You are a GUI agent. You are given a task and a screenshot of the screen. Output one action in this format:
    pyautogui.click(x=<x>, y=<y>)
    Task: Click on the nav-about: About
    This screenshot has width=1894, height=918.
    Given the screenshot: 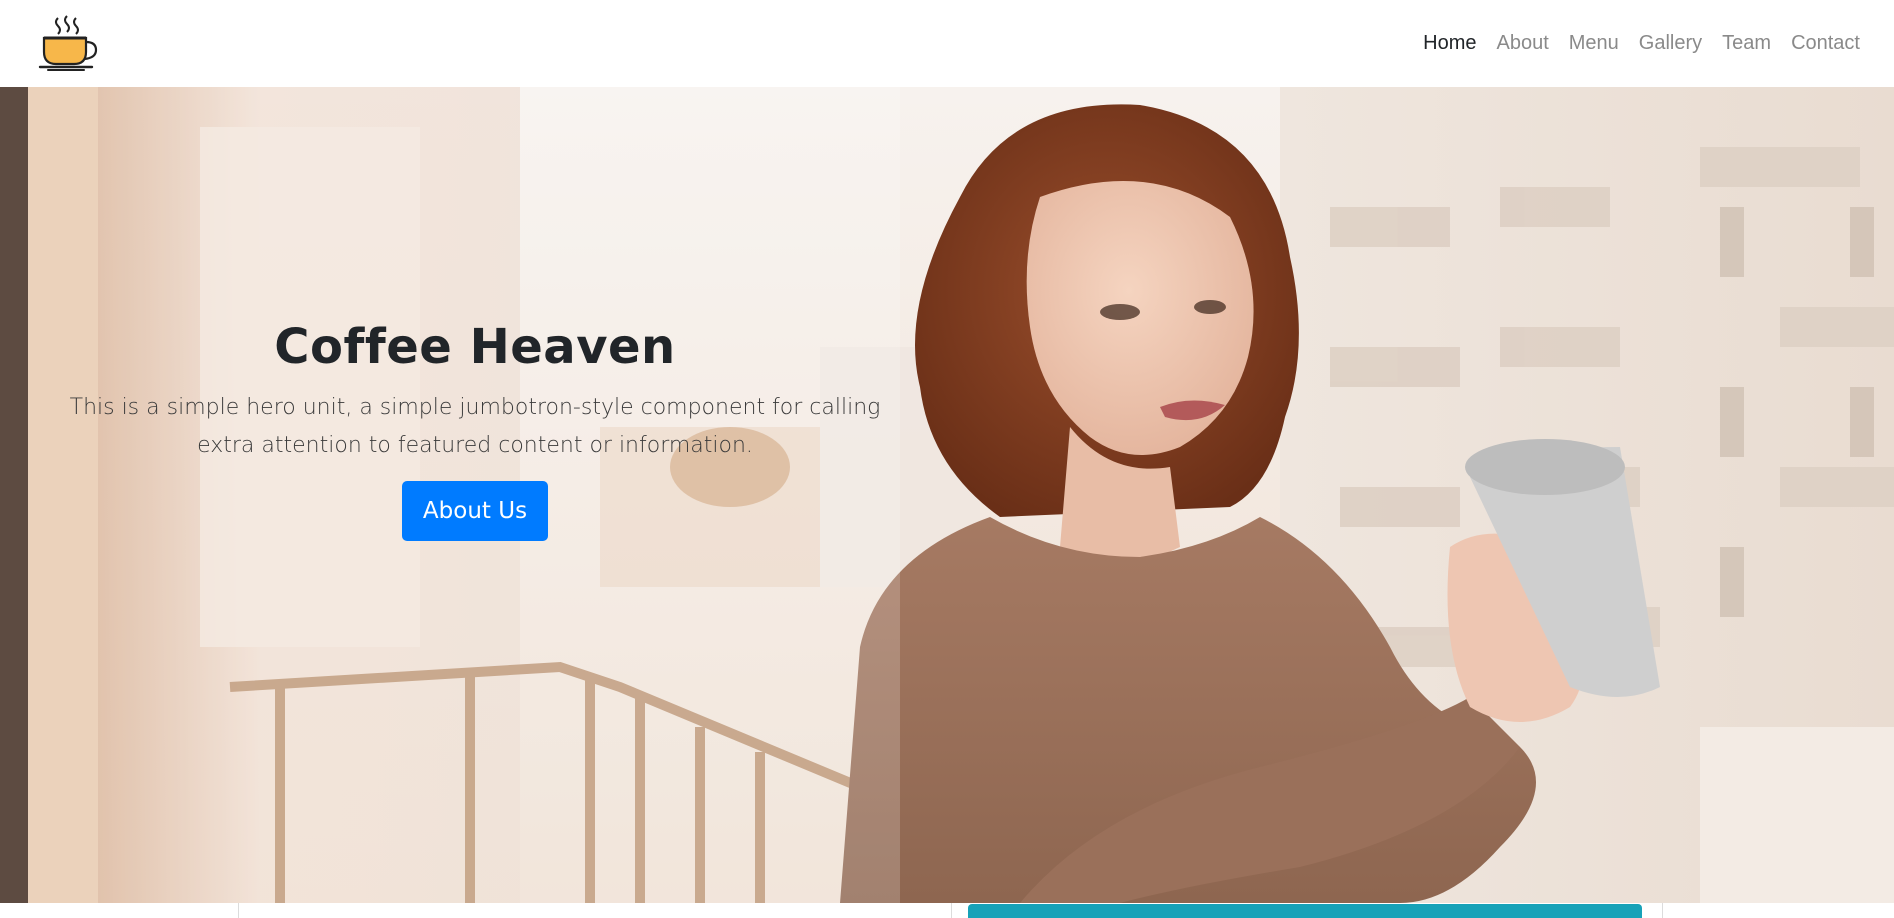 What is the action you would take?
    pyautogui.click(x=1523, y=43)
    